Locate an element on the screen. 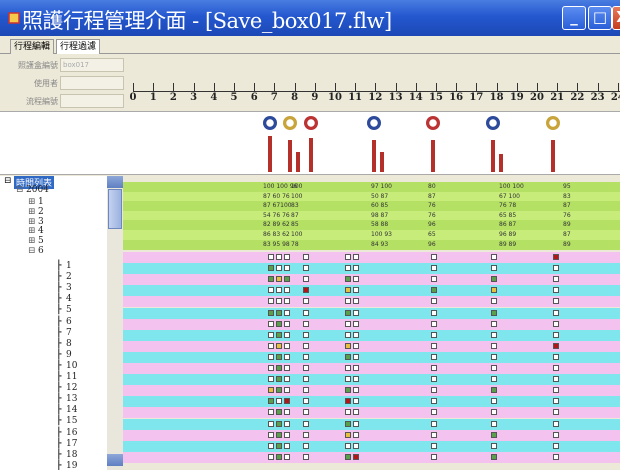 This screenshot has height=470, width=620. exercise-icon is located at coordinates (433, 123).